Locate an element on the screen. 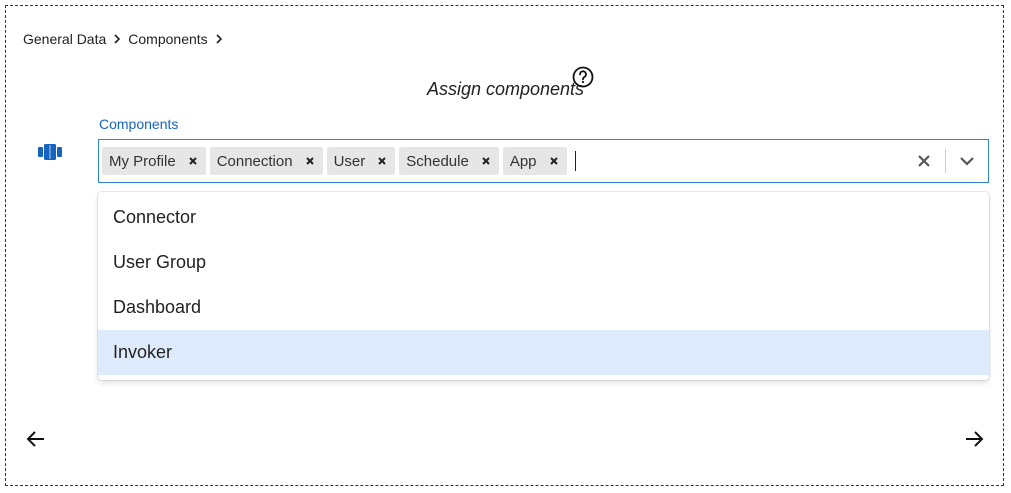  chip-my-profile: My Profile is located at coordinates (154, 161).